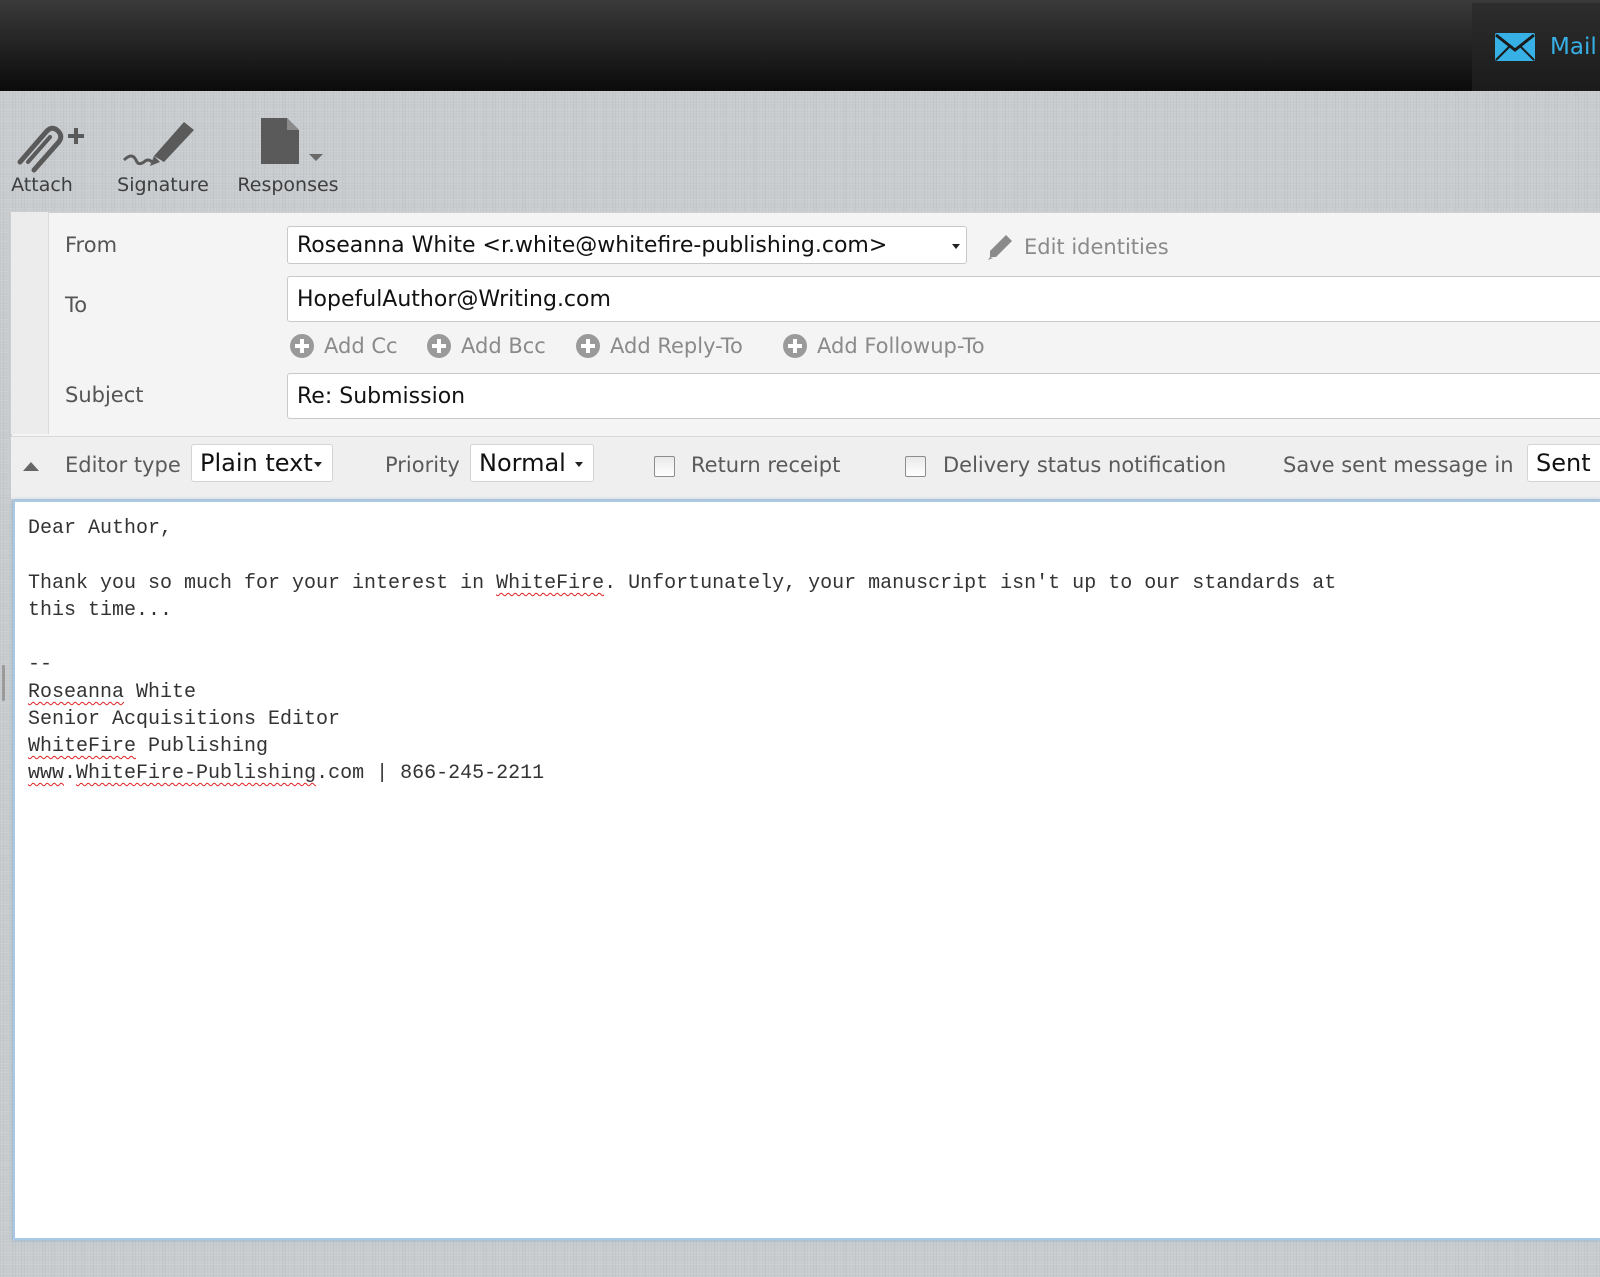 The width and height of the screenshot is (1600, 1277). I want to click on responses-label: Responses, so click(288, 185).